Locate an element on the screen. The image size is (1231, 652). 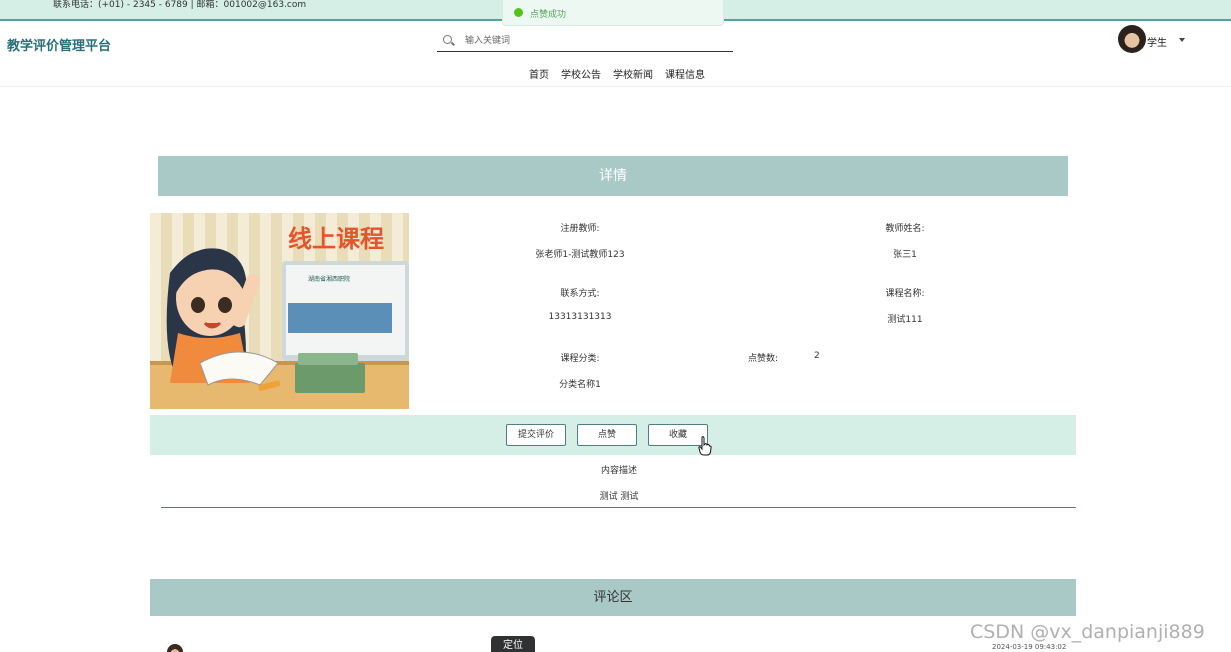
action-bar: 提交评价 点赞 收藏 is located at coordinates (613, 435).